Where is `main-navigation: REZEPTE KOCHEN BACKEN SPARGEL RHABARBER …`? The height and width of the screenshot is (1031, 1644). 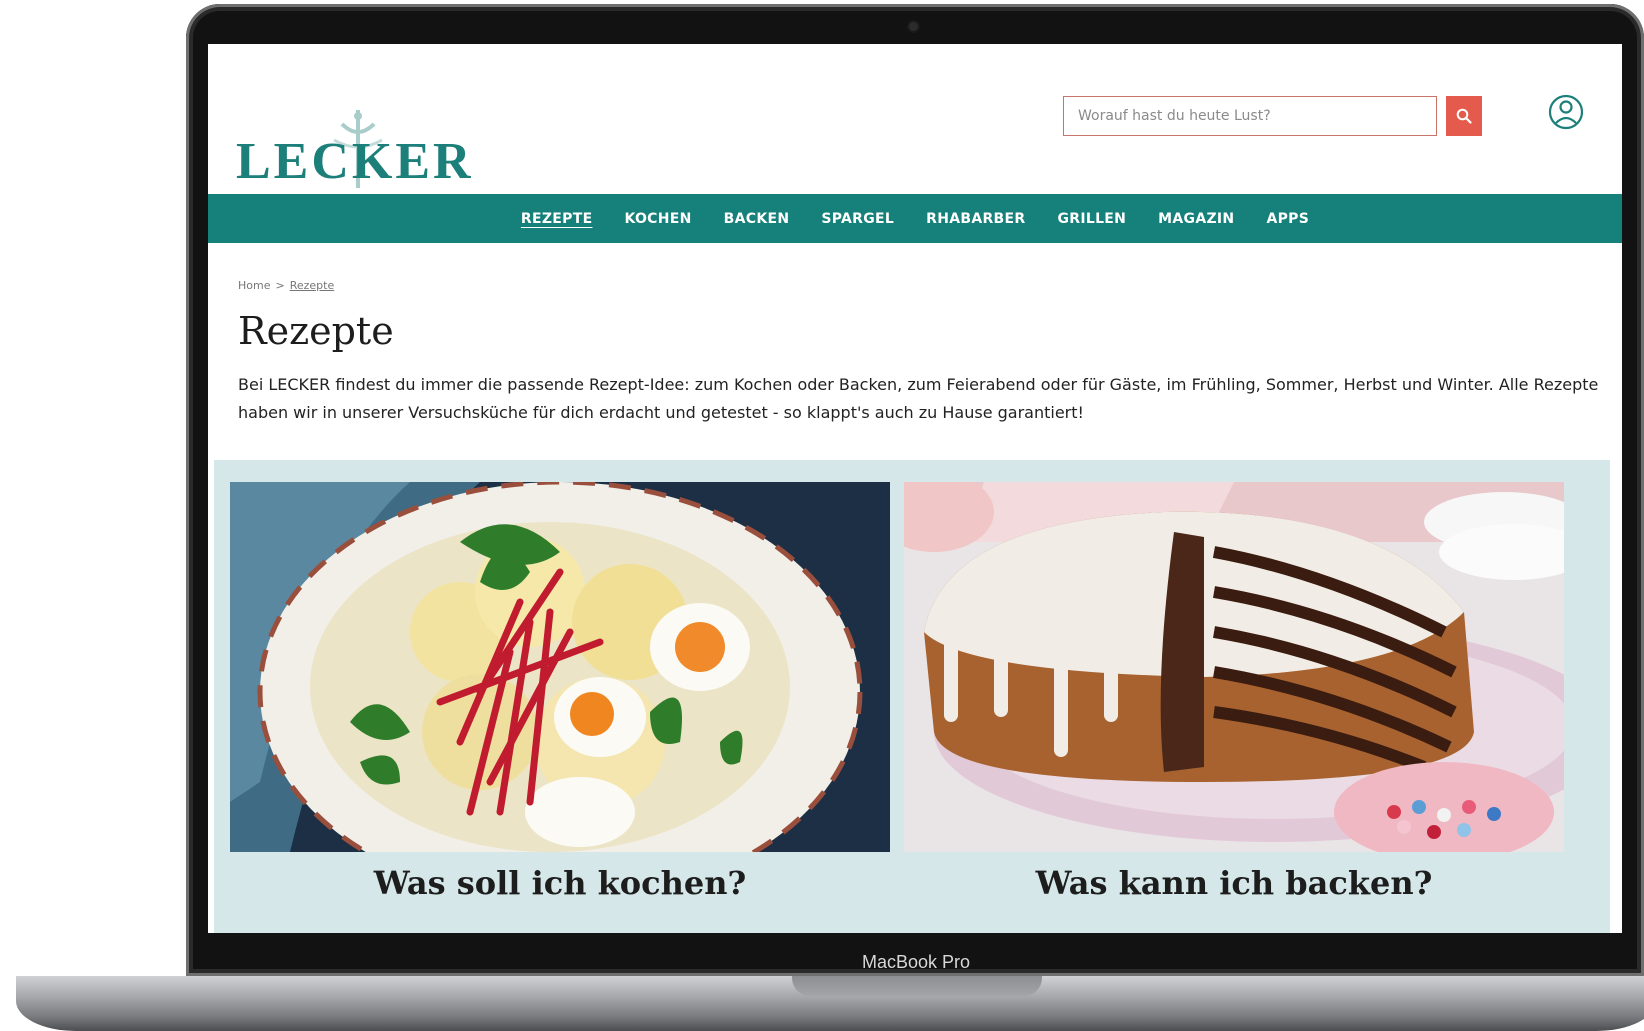 main-navigation: REZEPTE KOCHEN BACKEN SPARGEL RHABARBER … is located at coordinates (915, 218).